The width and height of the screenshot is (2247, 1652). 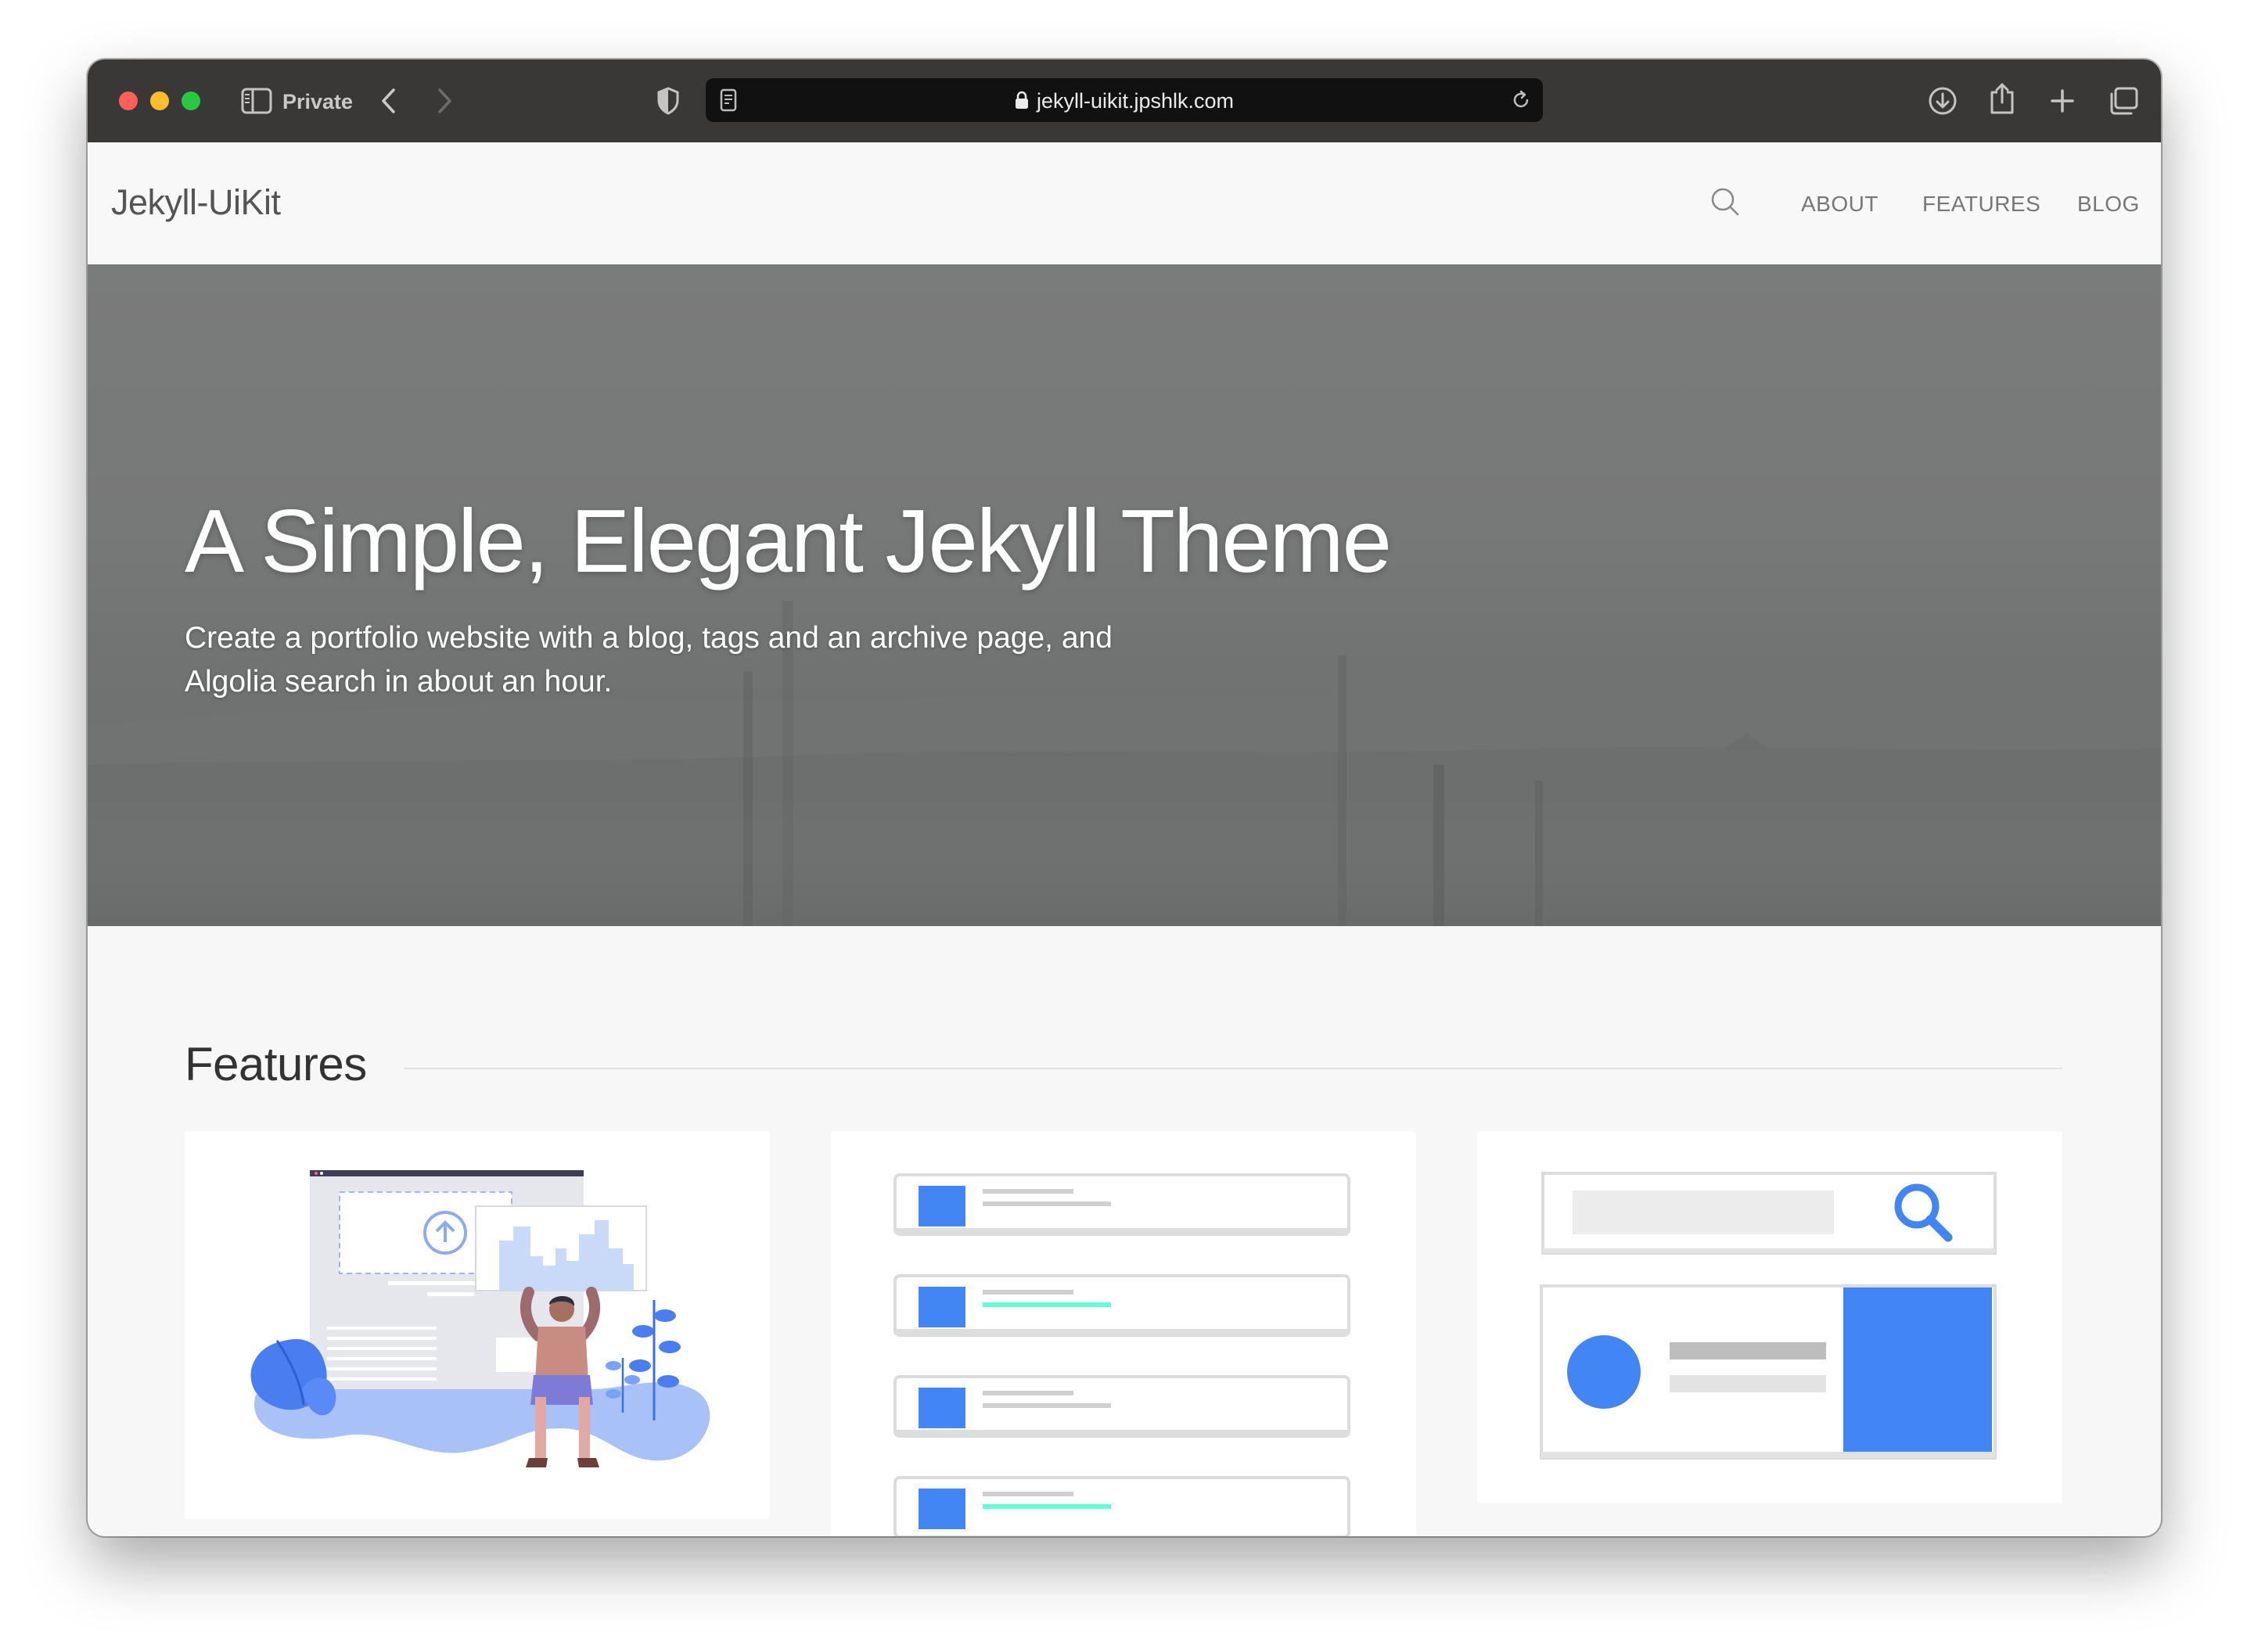 I want to click on lock-icon, so click(x=1022, y=103).